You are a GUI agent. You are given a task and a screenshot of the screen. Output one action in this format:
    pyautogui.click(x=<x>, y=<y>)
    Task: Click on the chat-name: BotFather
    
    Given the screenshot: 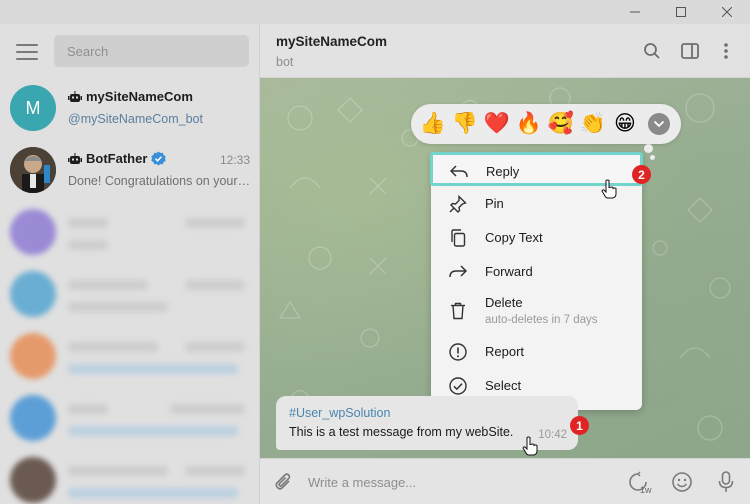 What is the action you would take?
    pyautogui.click(x=117, y=158)
    